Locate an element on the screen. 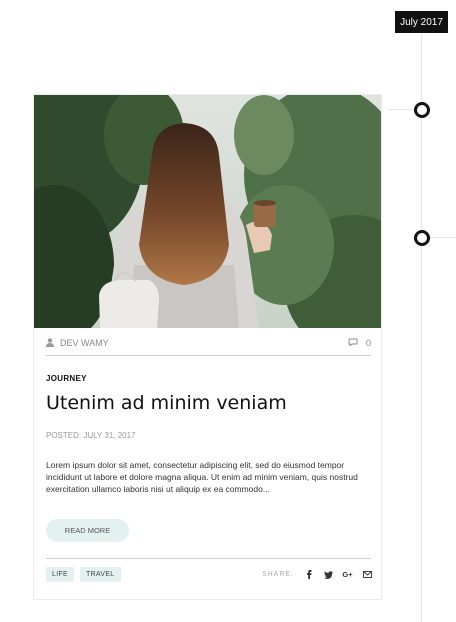  share-bar: SHARE: G+ is located at coordinates (316, 574).